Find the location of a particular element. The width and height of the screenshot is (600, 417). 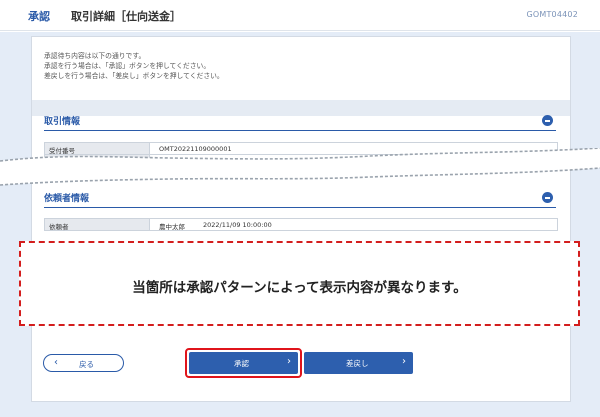

reject-button: 差戻し › is located at coordinates (358, 363).